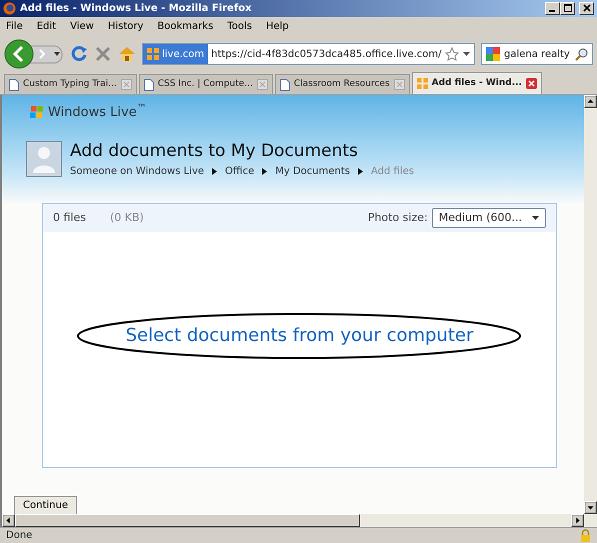  Describe the element at coordinates (9, 8) in the screenshot. I see `firefox-icon` at that location.